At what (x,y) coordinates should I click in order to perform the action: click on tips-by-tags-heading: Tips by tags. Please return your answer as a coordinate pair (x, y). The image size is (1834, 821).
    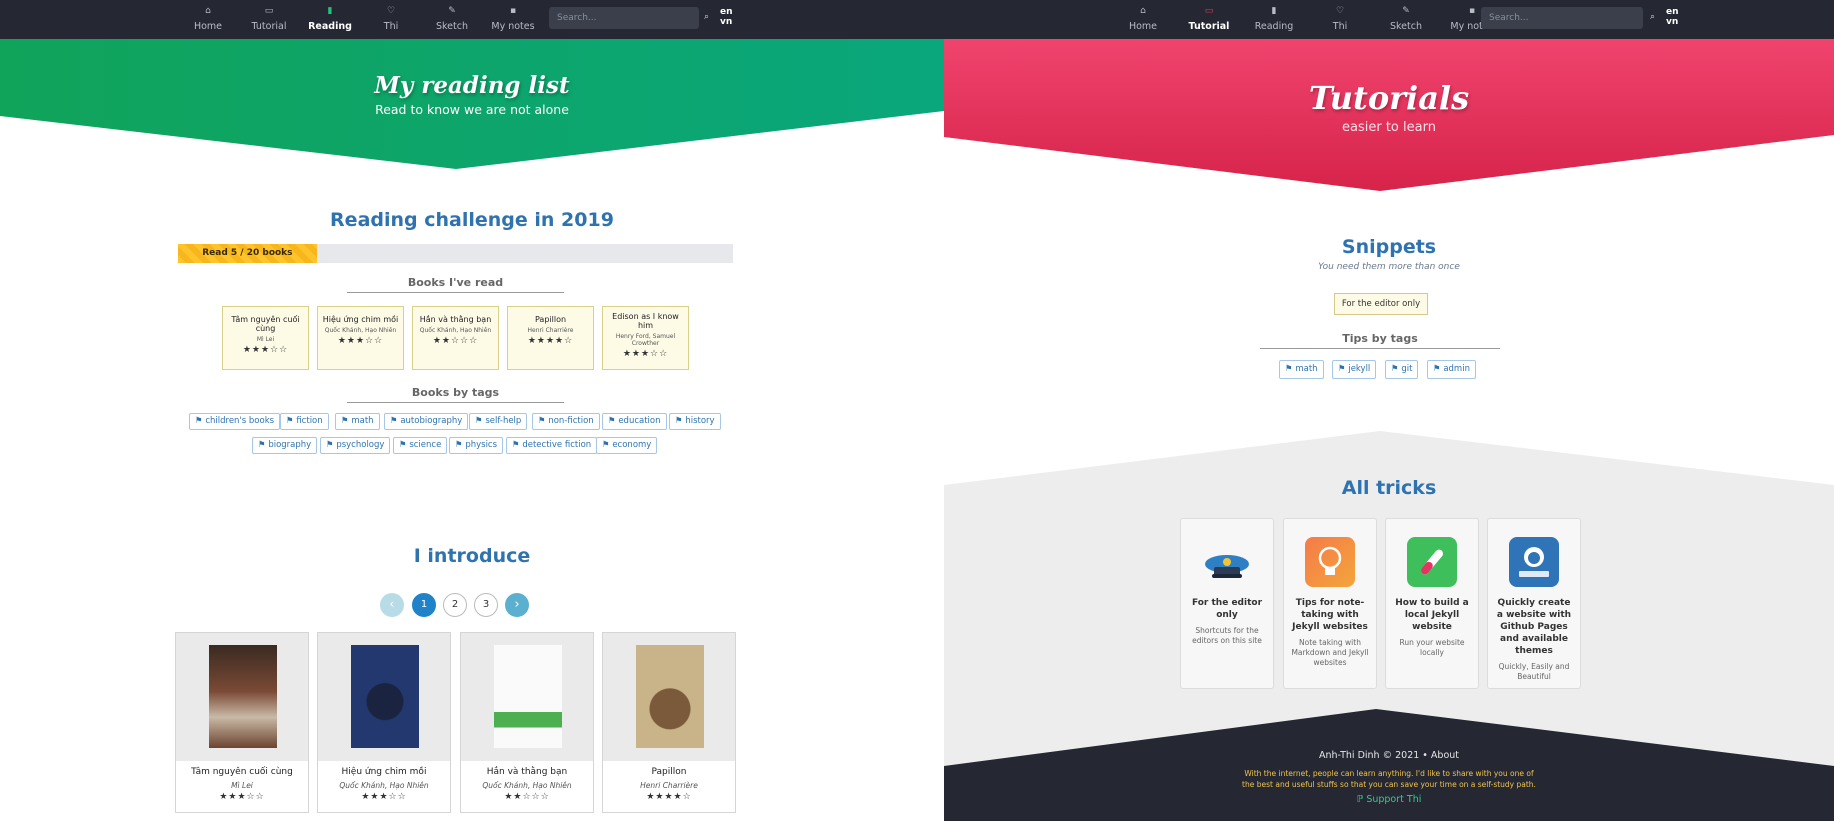
    Looking at the image, I should click on (1380, 340).